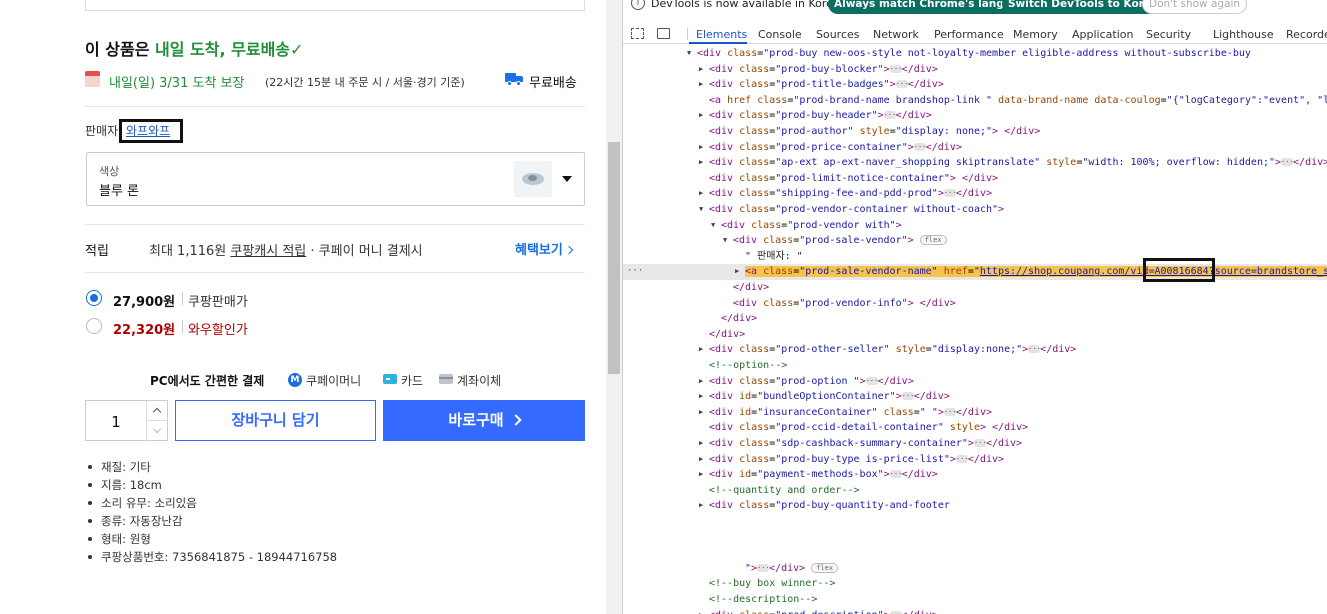 The height and width of the screenshot is (614, 1327). Describe the element at coordinates (975, 600) in the screenshot. I see `dom-node-line: <!--description-->` at that location.